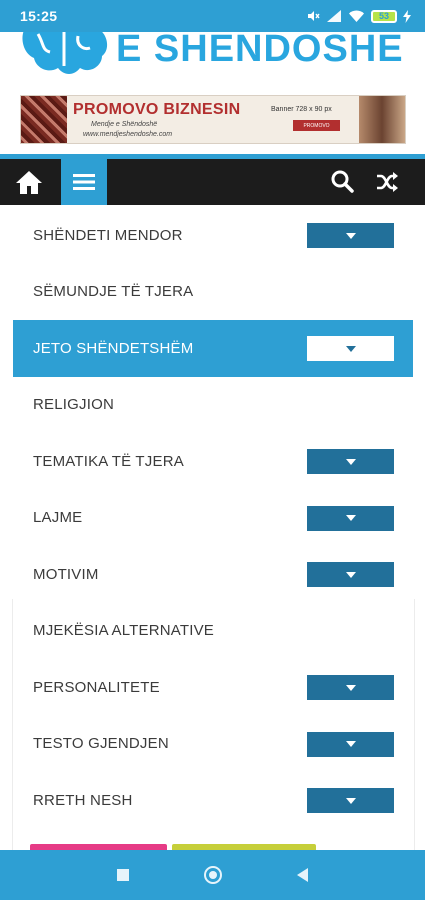 The height and width of the screenshot is (900, 425). I want to click on menu-item-label: SHËNDETI MENDOR, so click(108, 235).